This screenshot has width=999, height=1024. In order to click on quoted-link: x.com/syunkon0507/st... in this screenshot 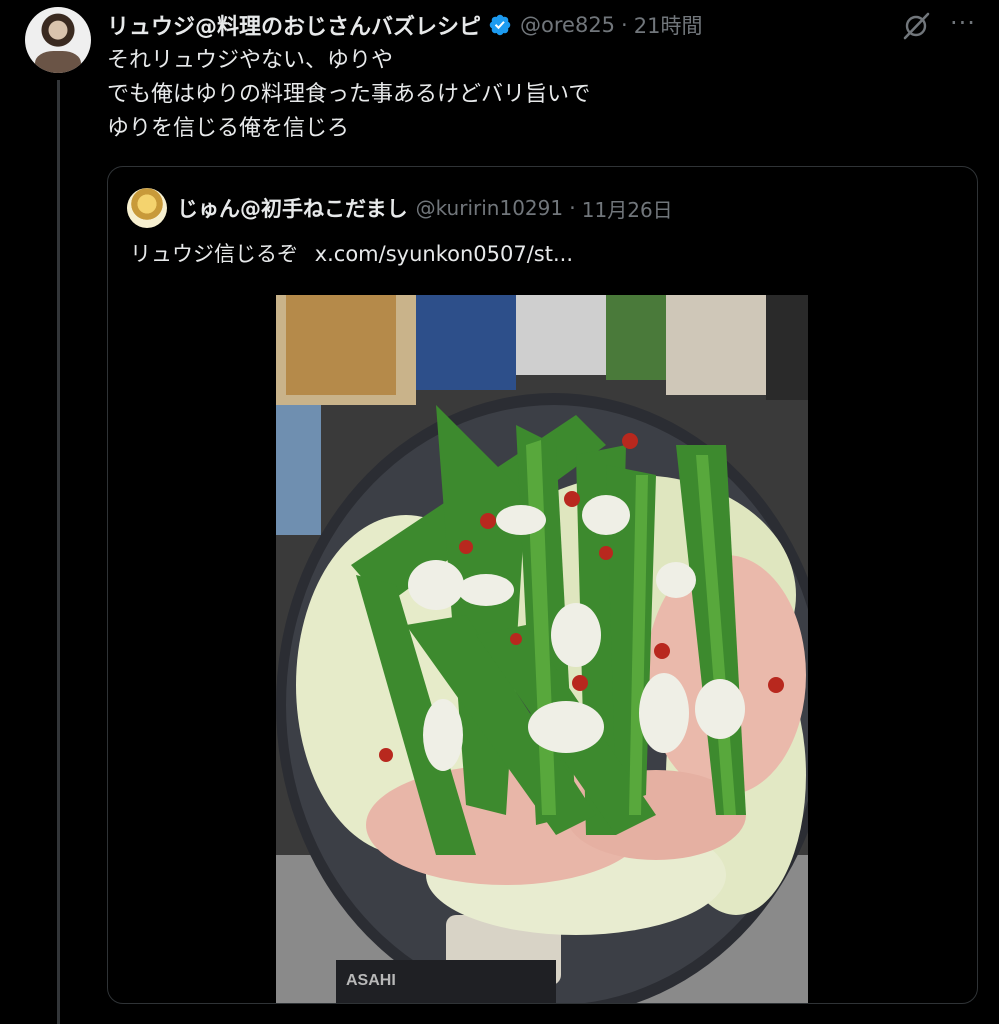, I will do `click(444, 254)`.